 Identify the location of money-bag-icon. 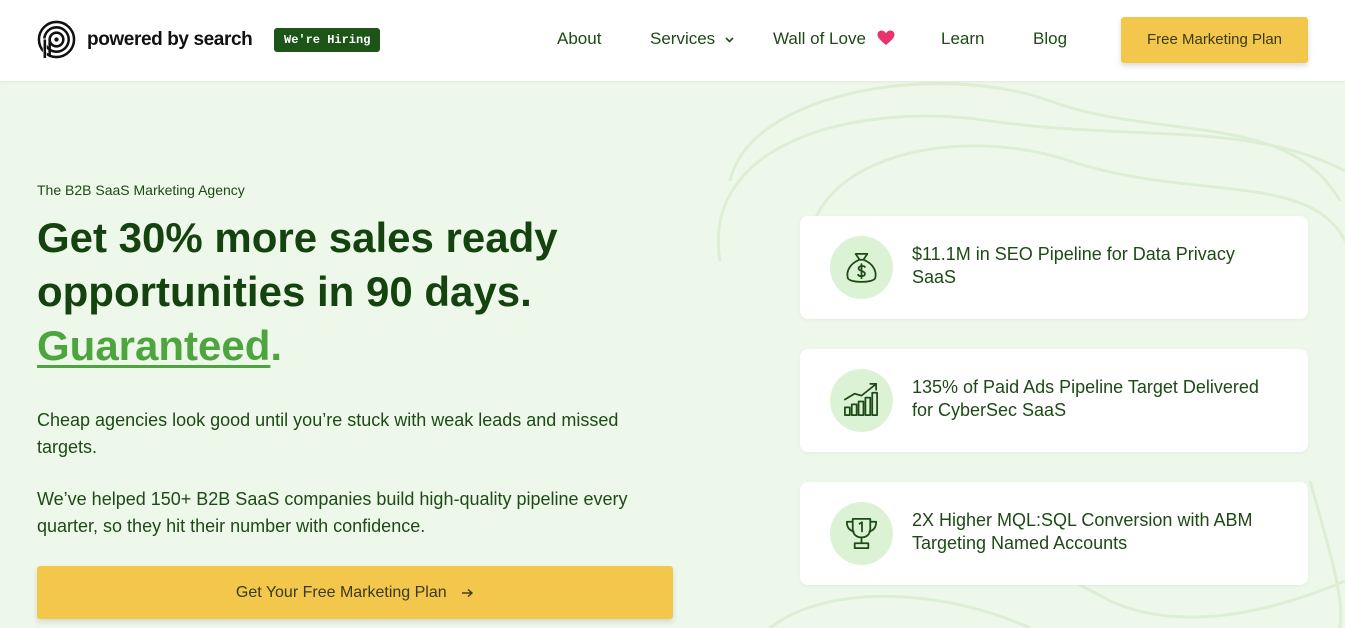
(861, 267).